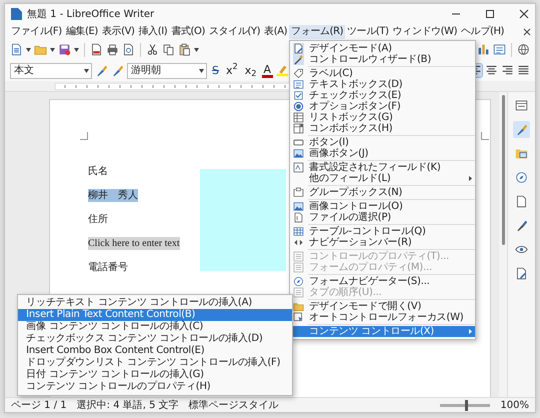 Image resolution: width=540 pixels, height=418 pixels. Describe the element at coordinates (317, 31) in the screenshot. I see `menu-bar-item: フォーム(R)` at that location.